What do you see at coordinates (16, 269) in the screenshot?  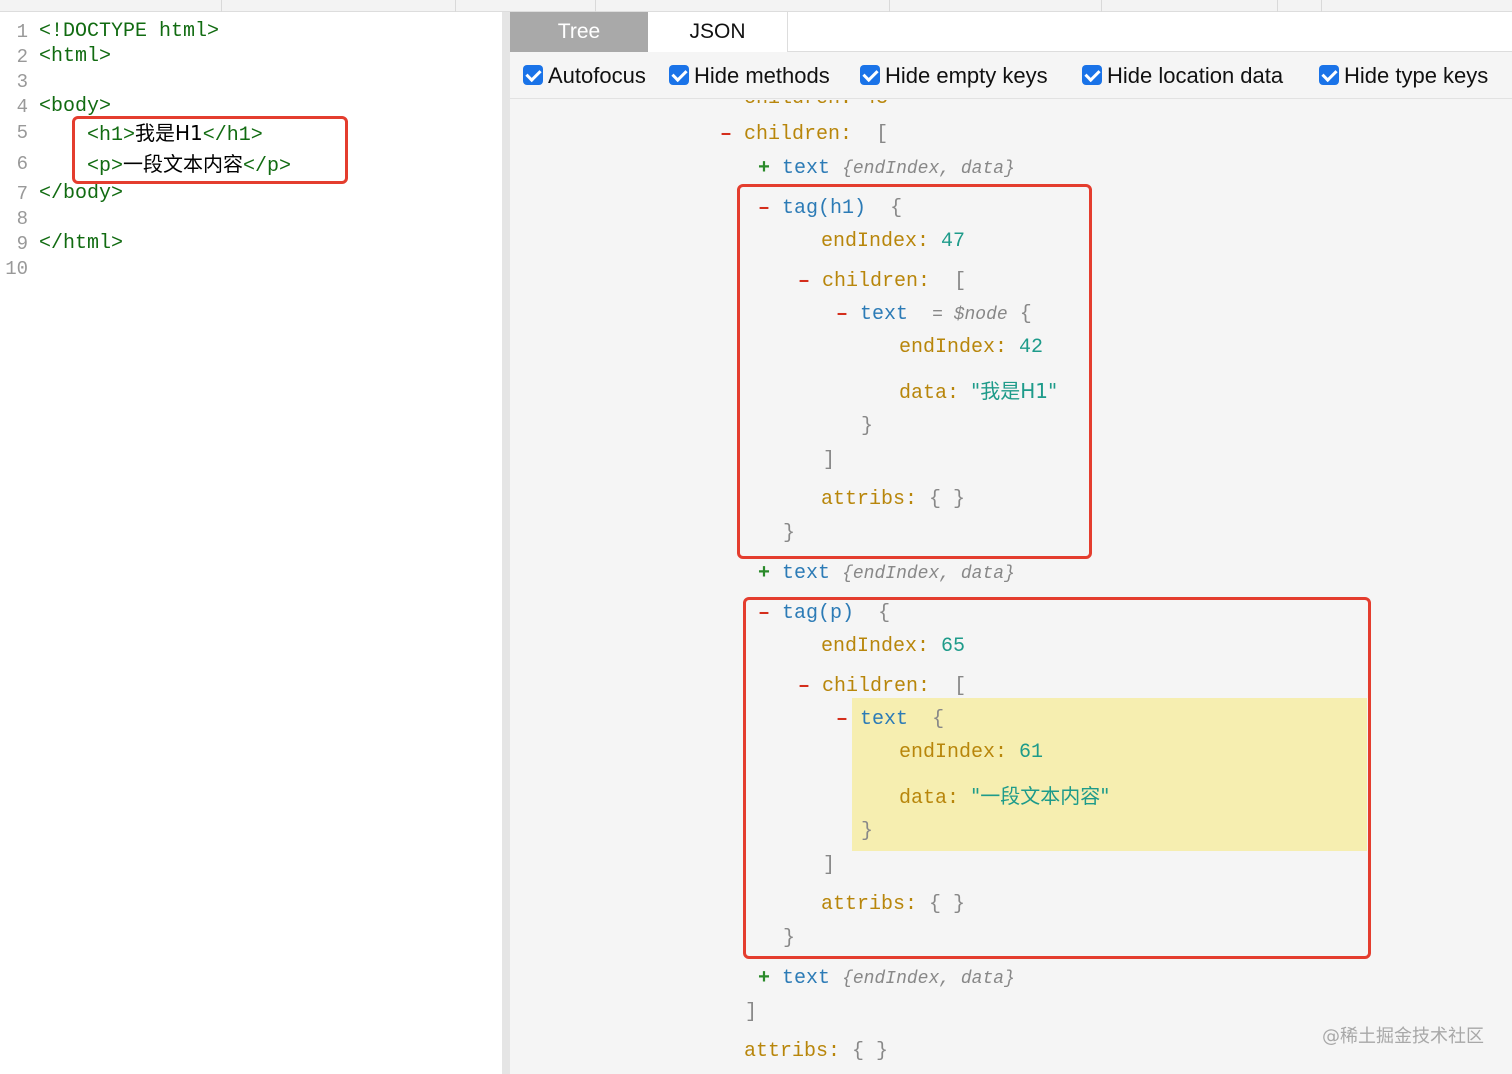 I see `line-number: 10` at bounding box center [16, 269].